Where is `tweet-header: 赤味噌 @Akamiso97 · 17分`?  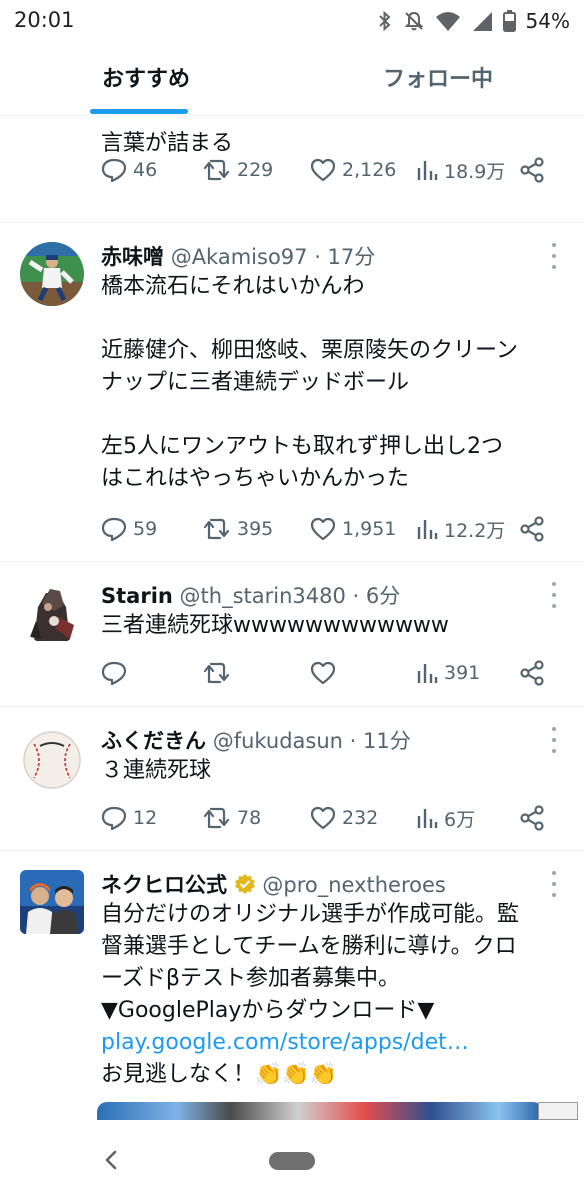 tweet-header: 赤味噌 @Akamiso97 · 17分 is located at coordinates (238, 256).